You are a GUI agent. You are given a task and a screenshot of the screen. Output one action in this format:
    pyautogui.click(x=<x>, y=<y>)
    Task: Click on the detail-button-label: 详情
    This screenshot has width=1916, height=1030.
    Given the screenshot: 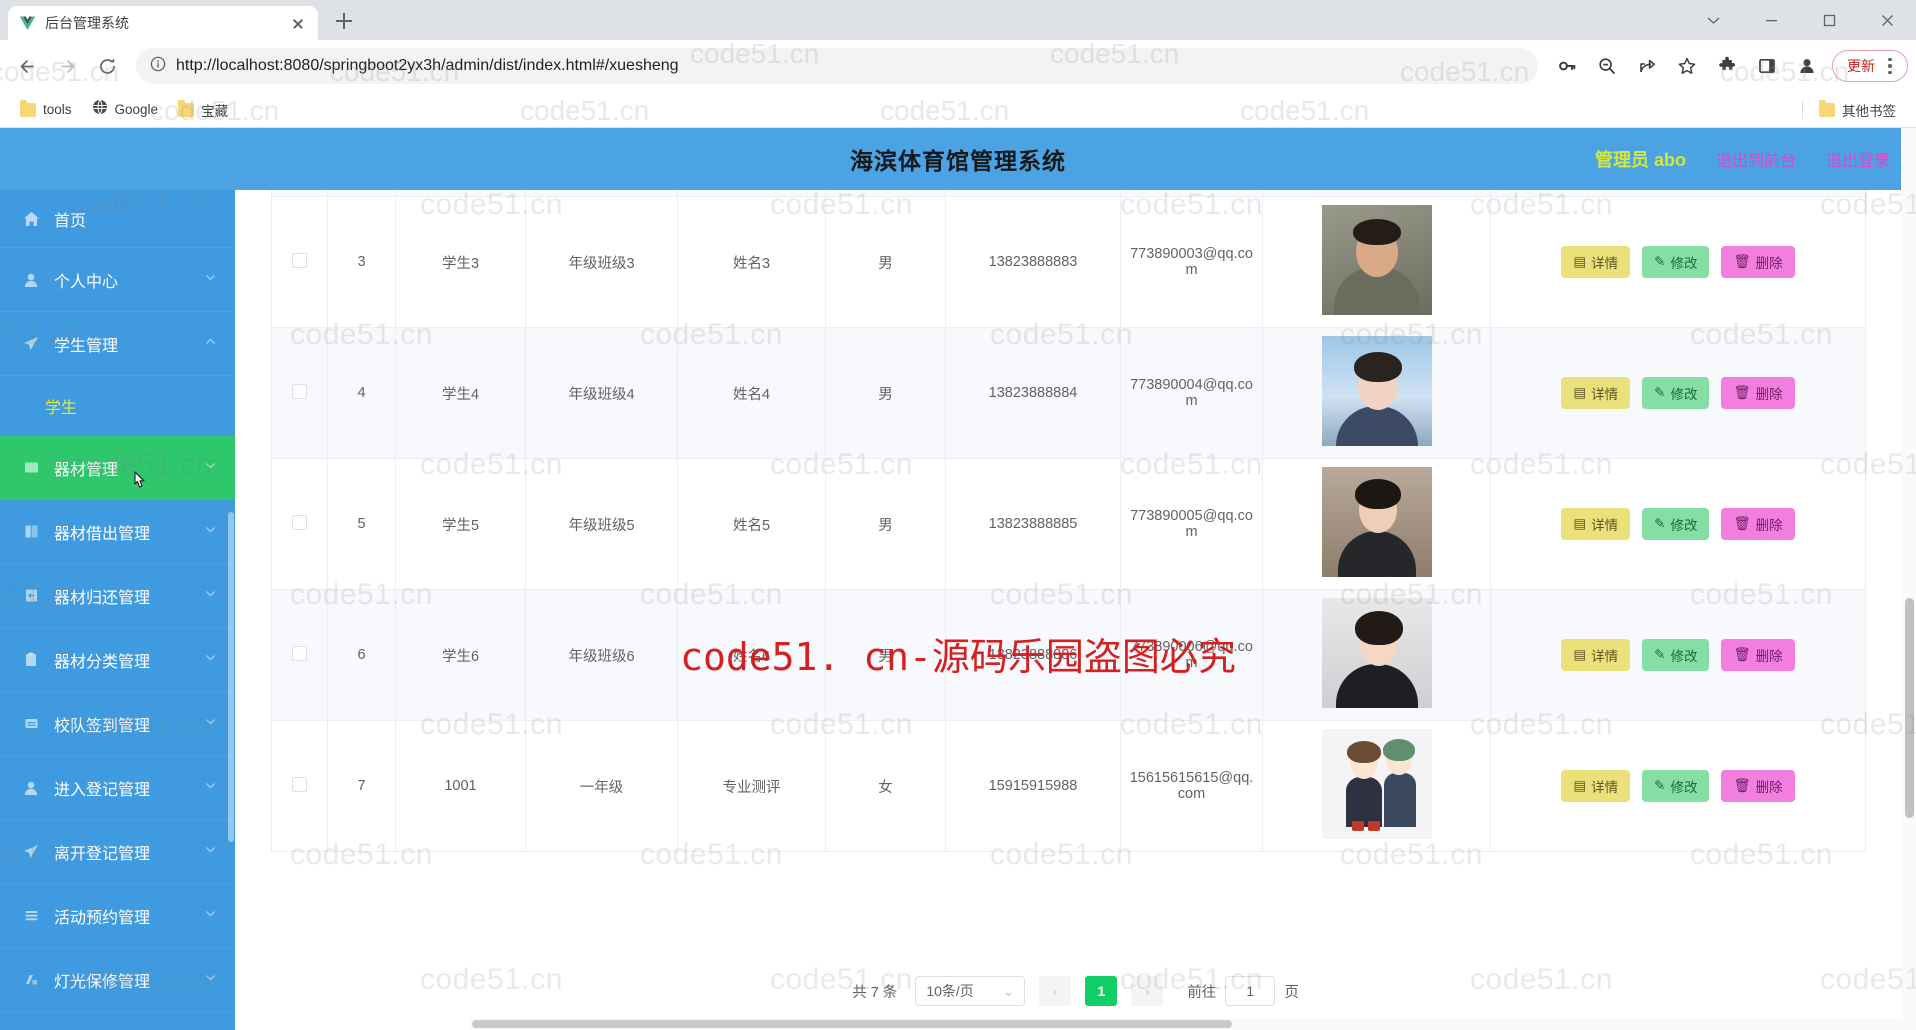 What is the action you would take?
    pyautogui.click(x=1605, y=525)
    